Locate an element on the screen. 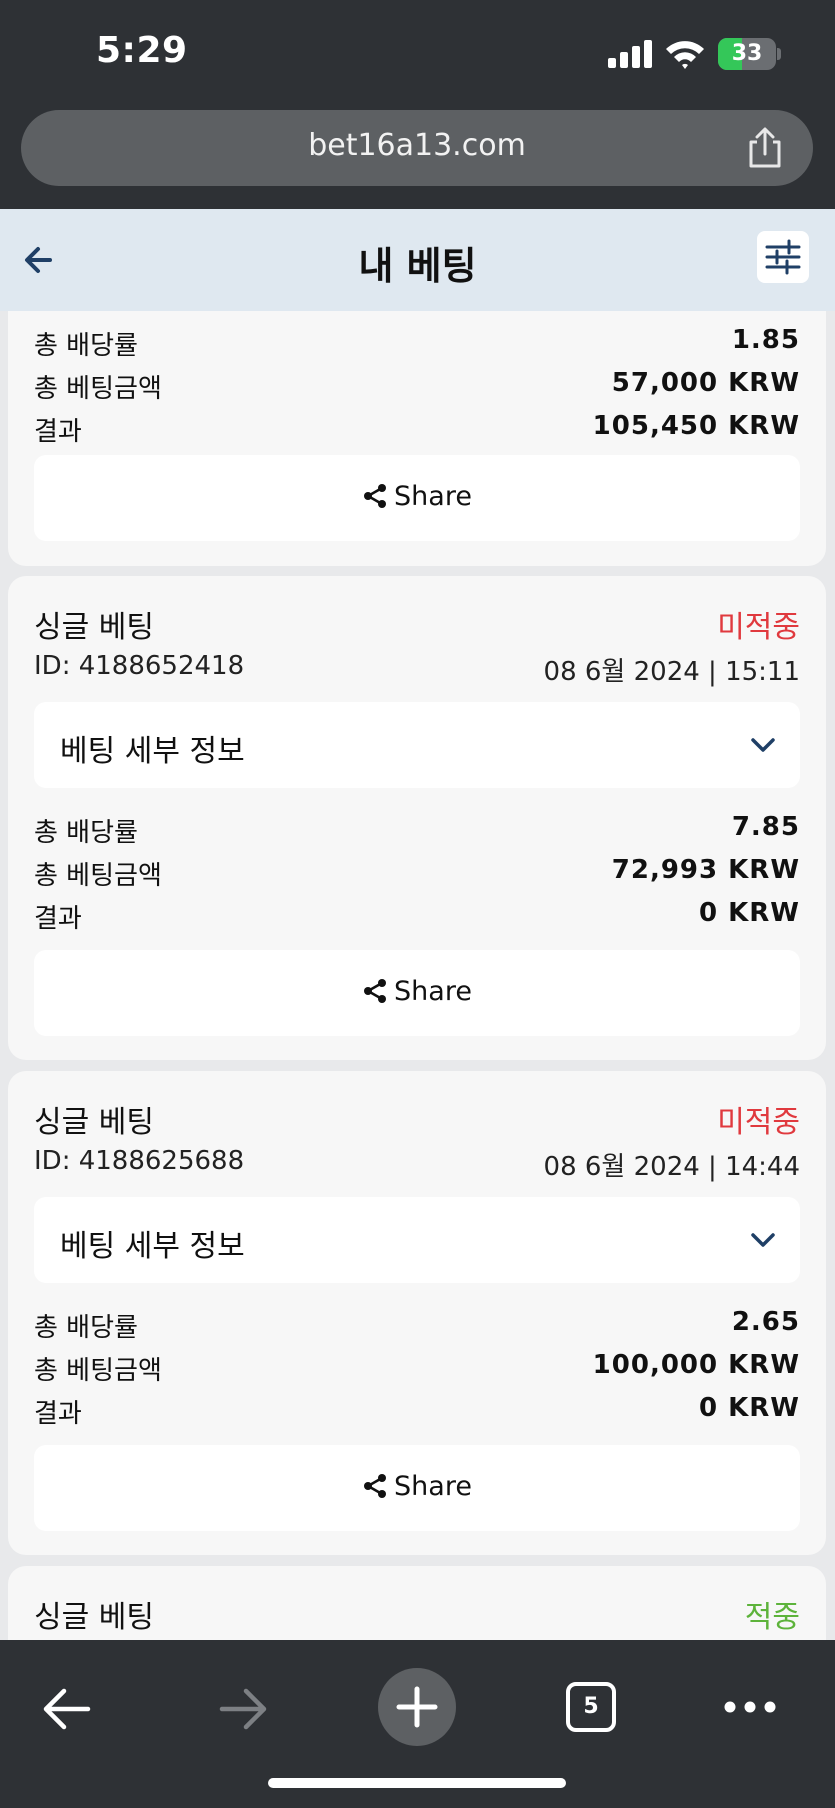 Image resolution: width=835 pixels, height=1808 pixels. odds-row: 총 배당률 7.85 is located at coordinates (417, 828).